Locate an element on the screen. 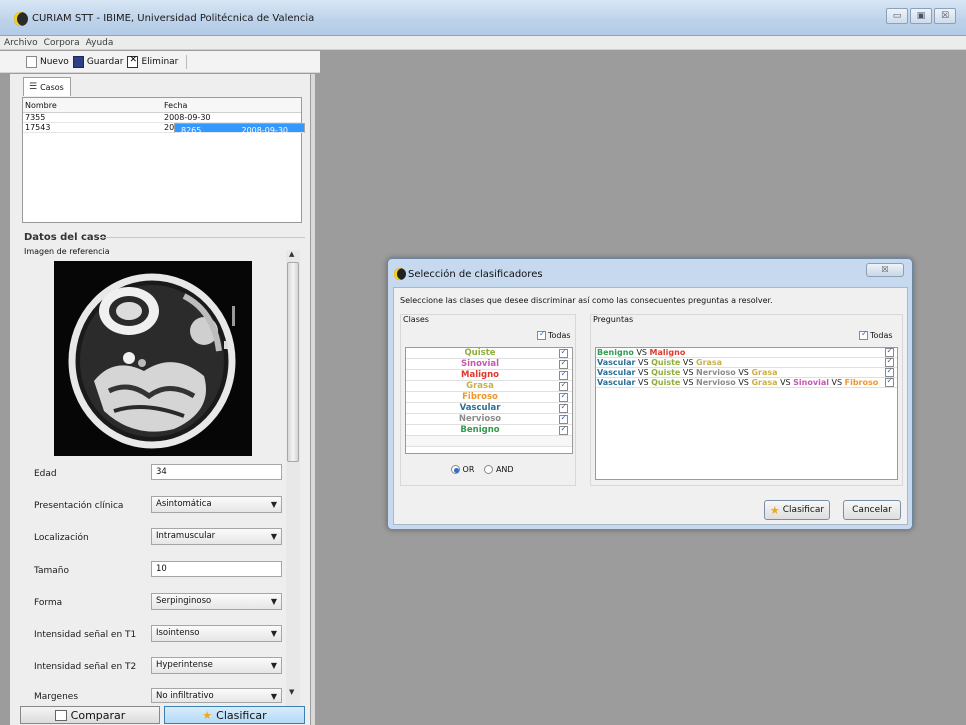 Image resolution: width=966 pixels, height=725 pixels. table-row: 7355 2008-09-30 is located at coordinates (162, 118).